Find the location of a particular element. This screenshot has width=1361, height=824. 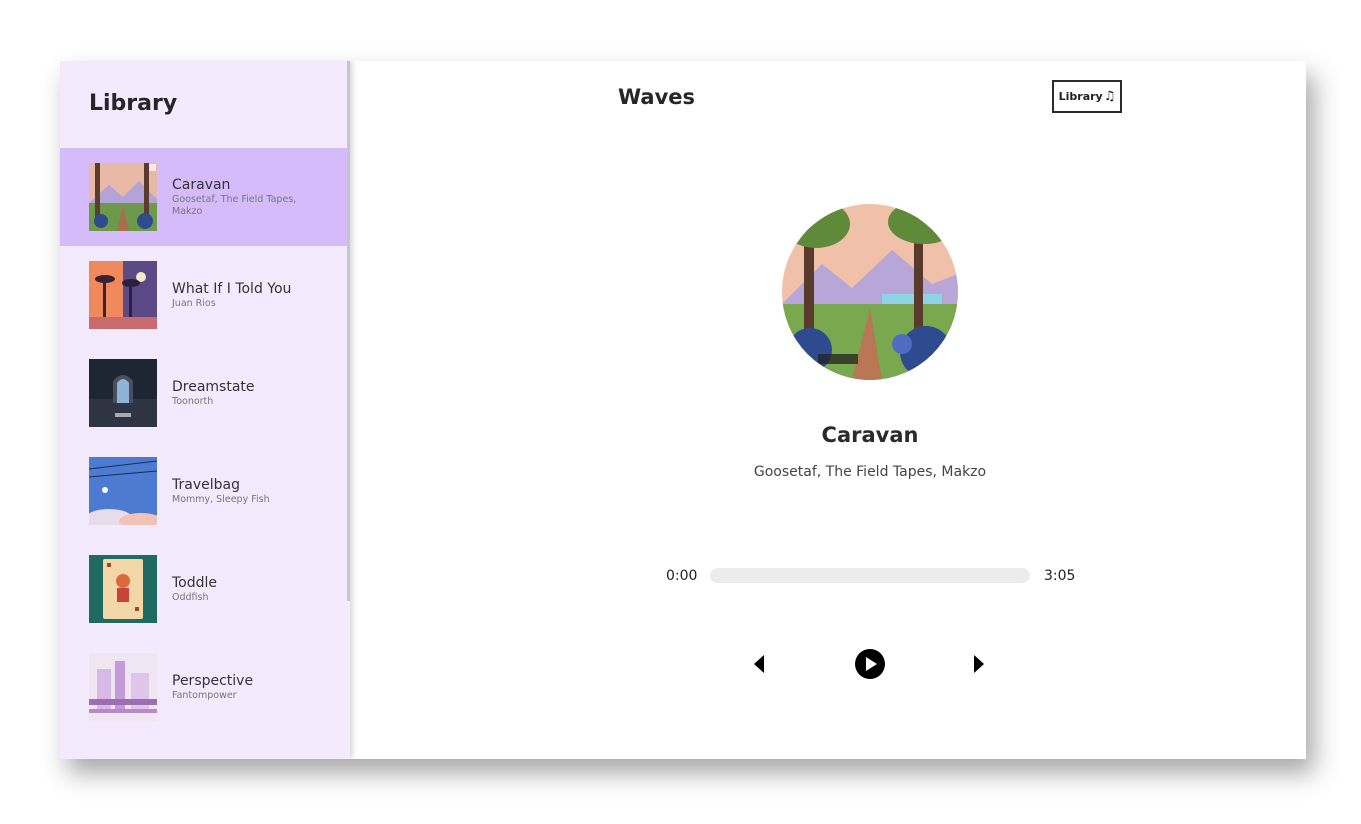

skip-forward-icon is located at coordinates (979, 664).